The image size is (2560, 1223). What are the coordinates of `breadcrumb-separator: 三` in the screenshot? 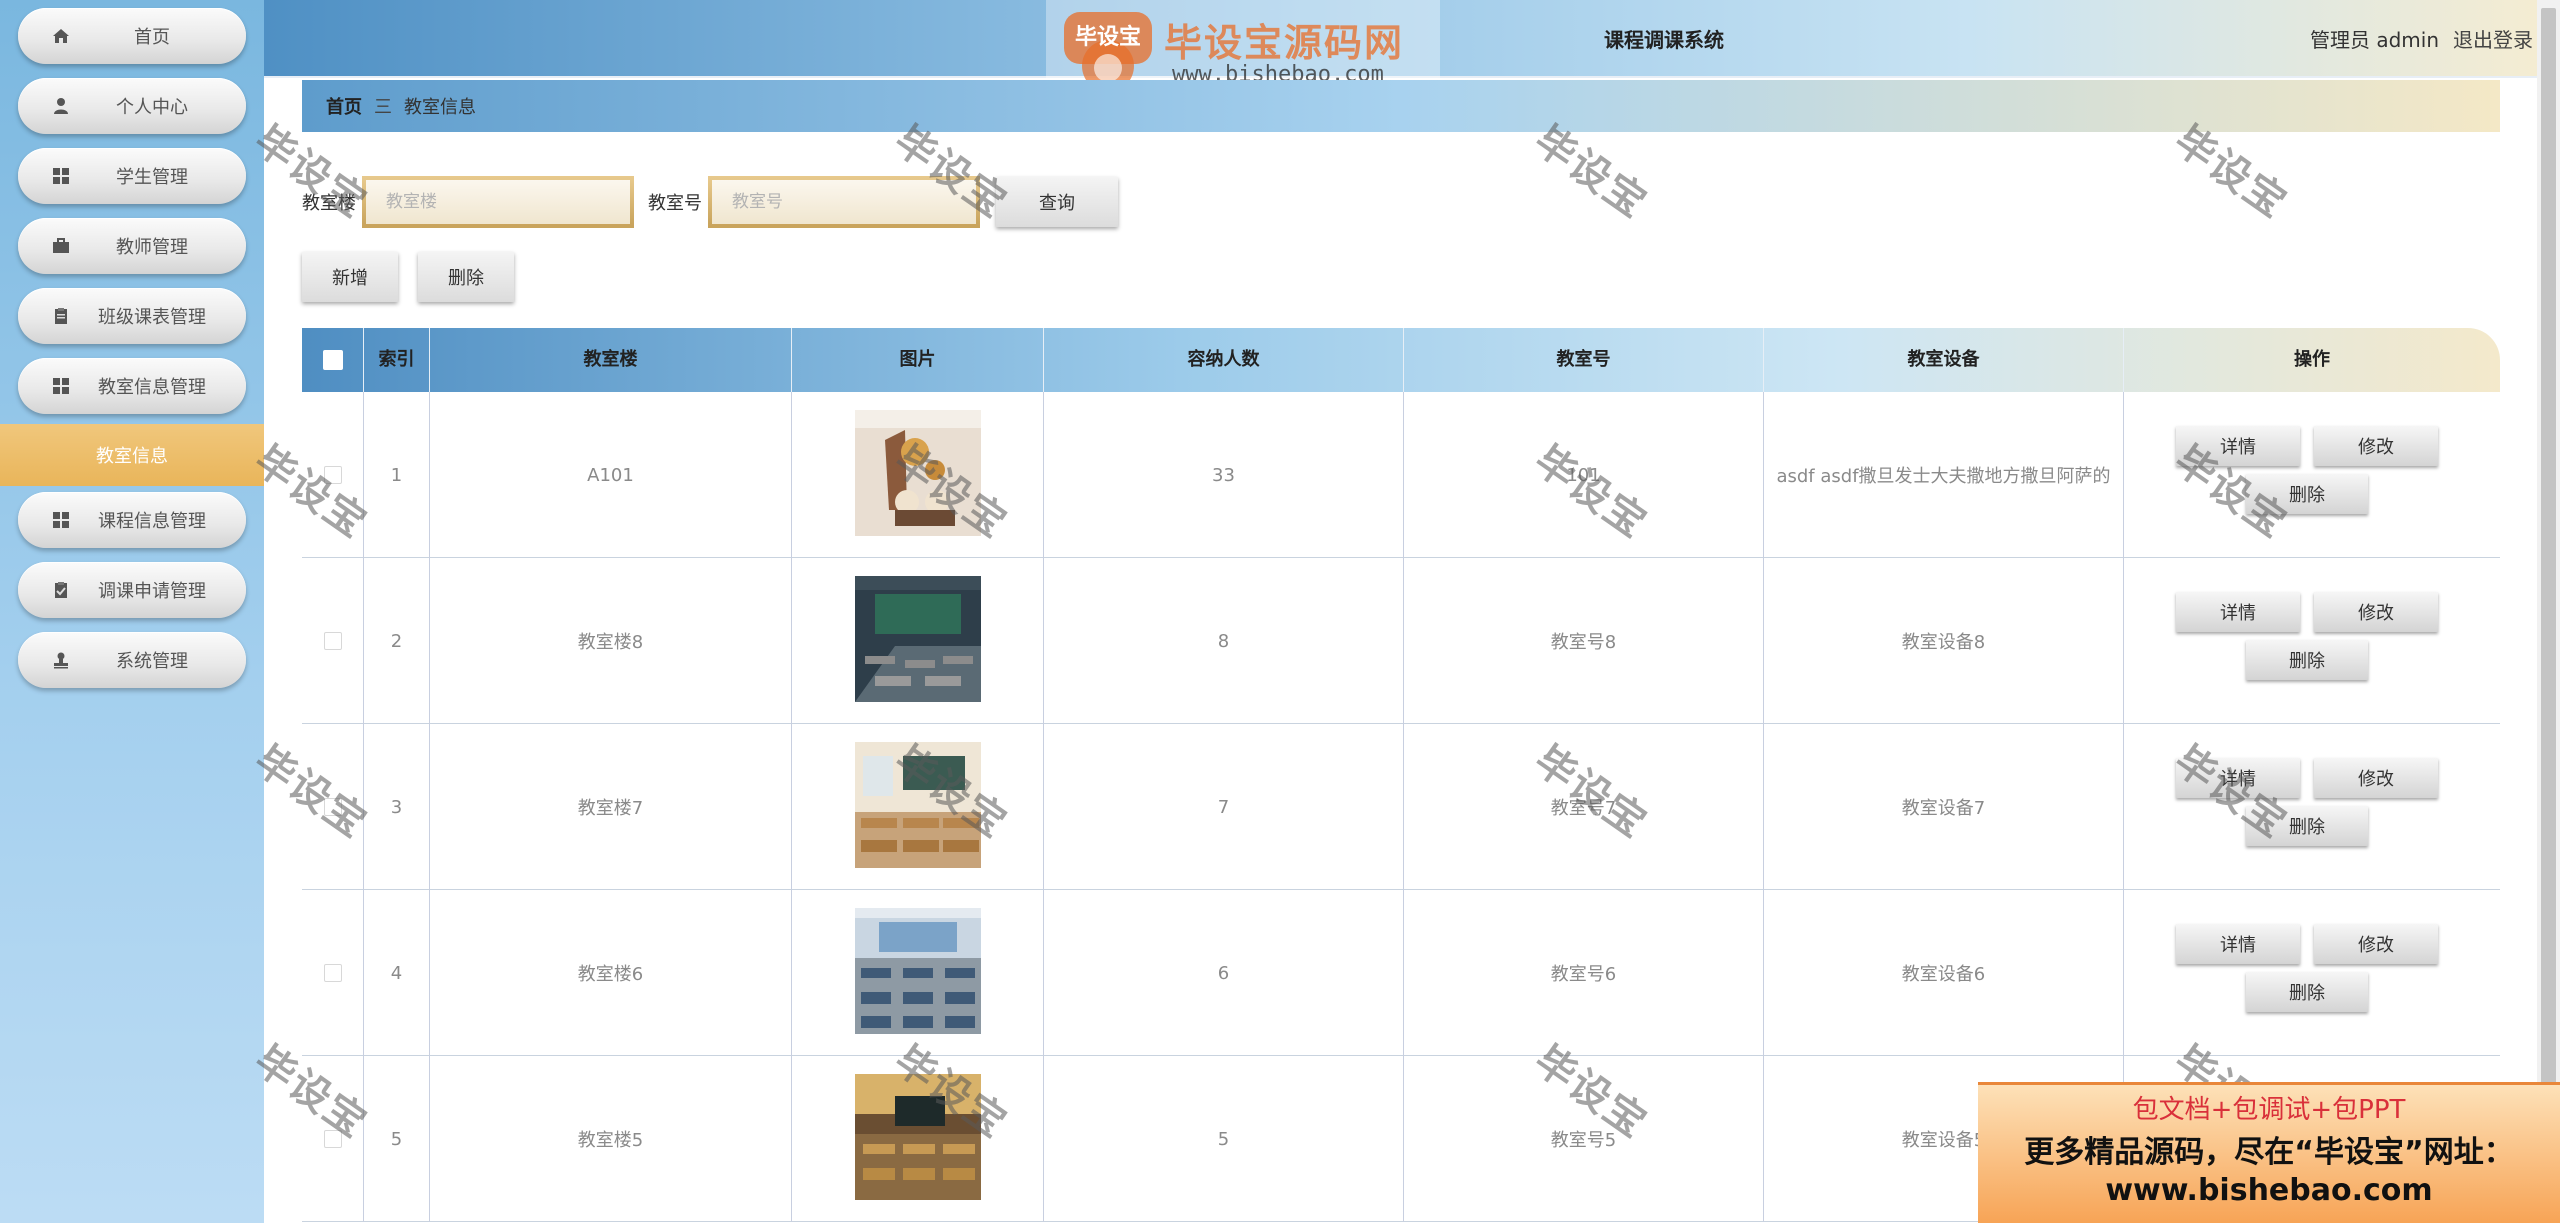 It's located at (383, 107).